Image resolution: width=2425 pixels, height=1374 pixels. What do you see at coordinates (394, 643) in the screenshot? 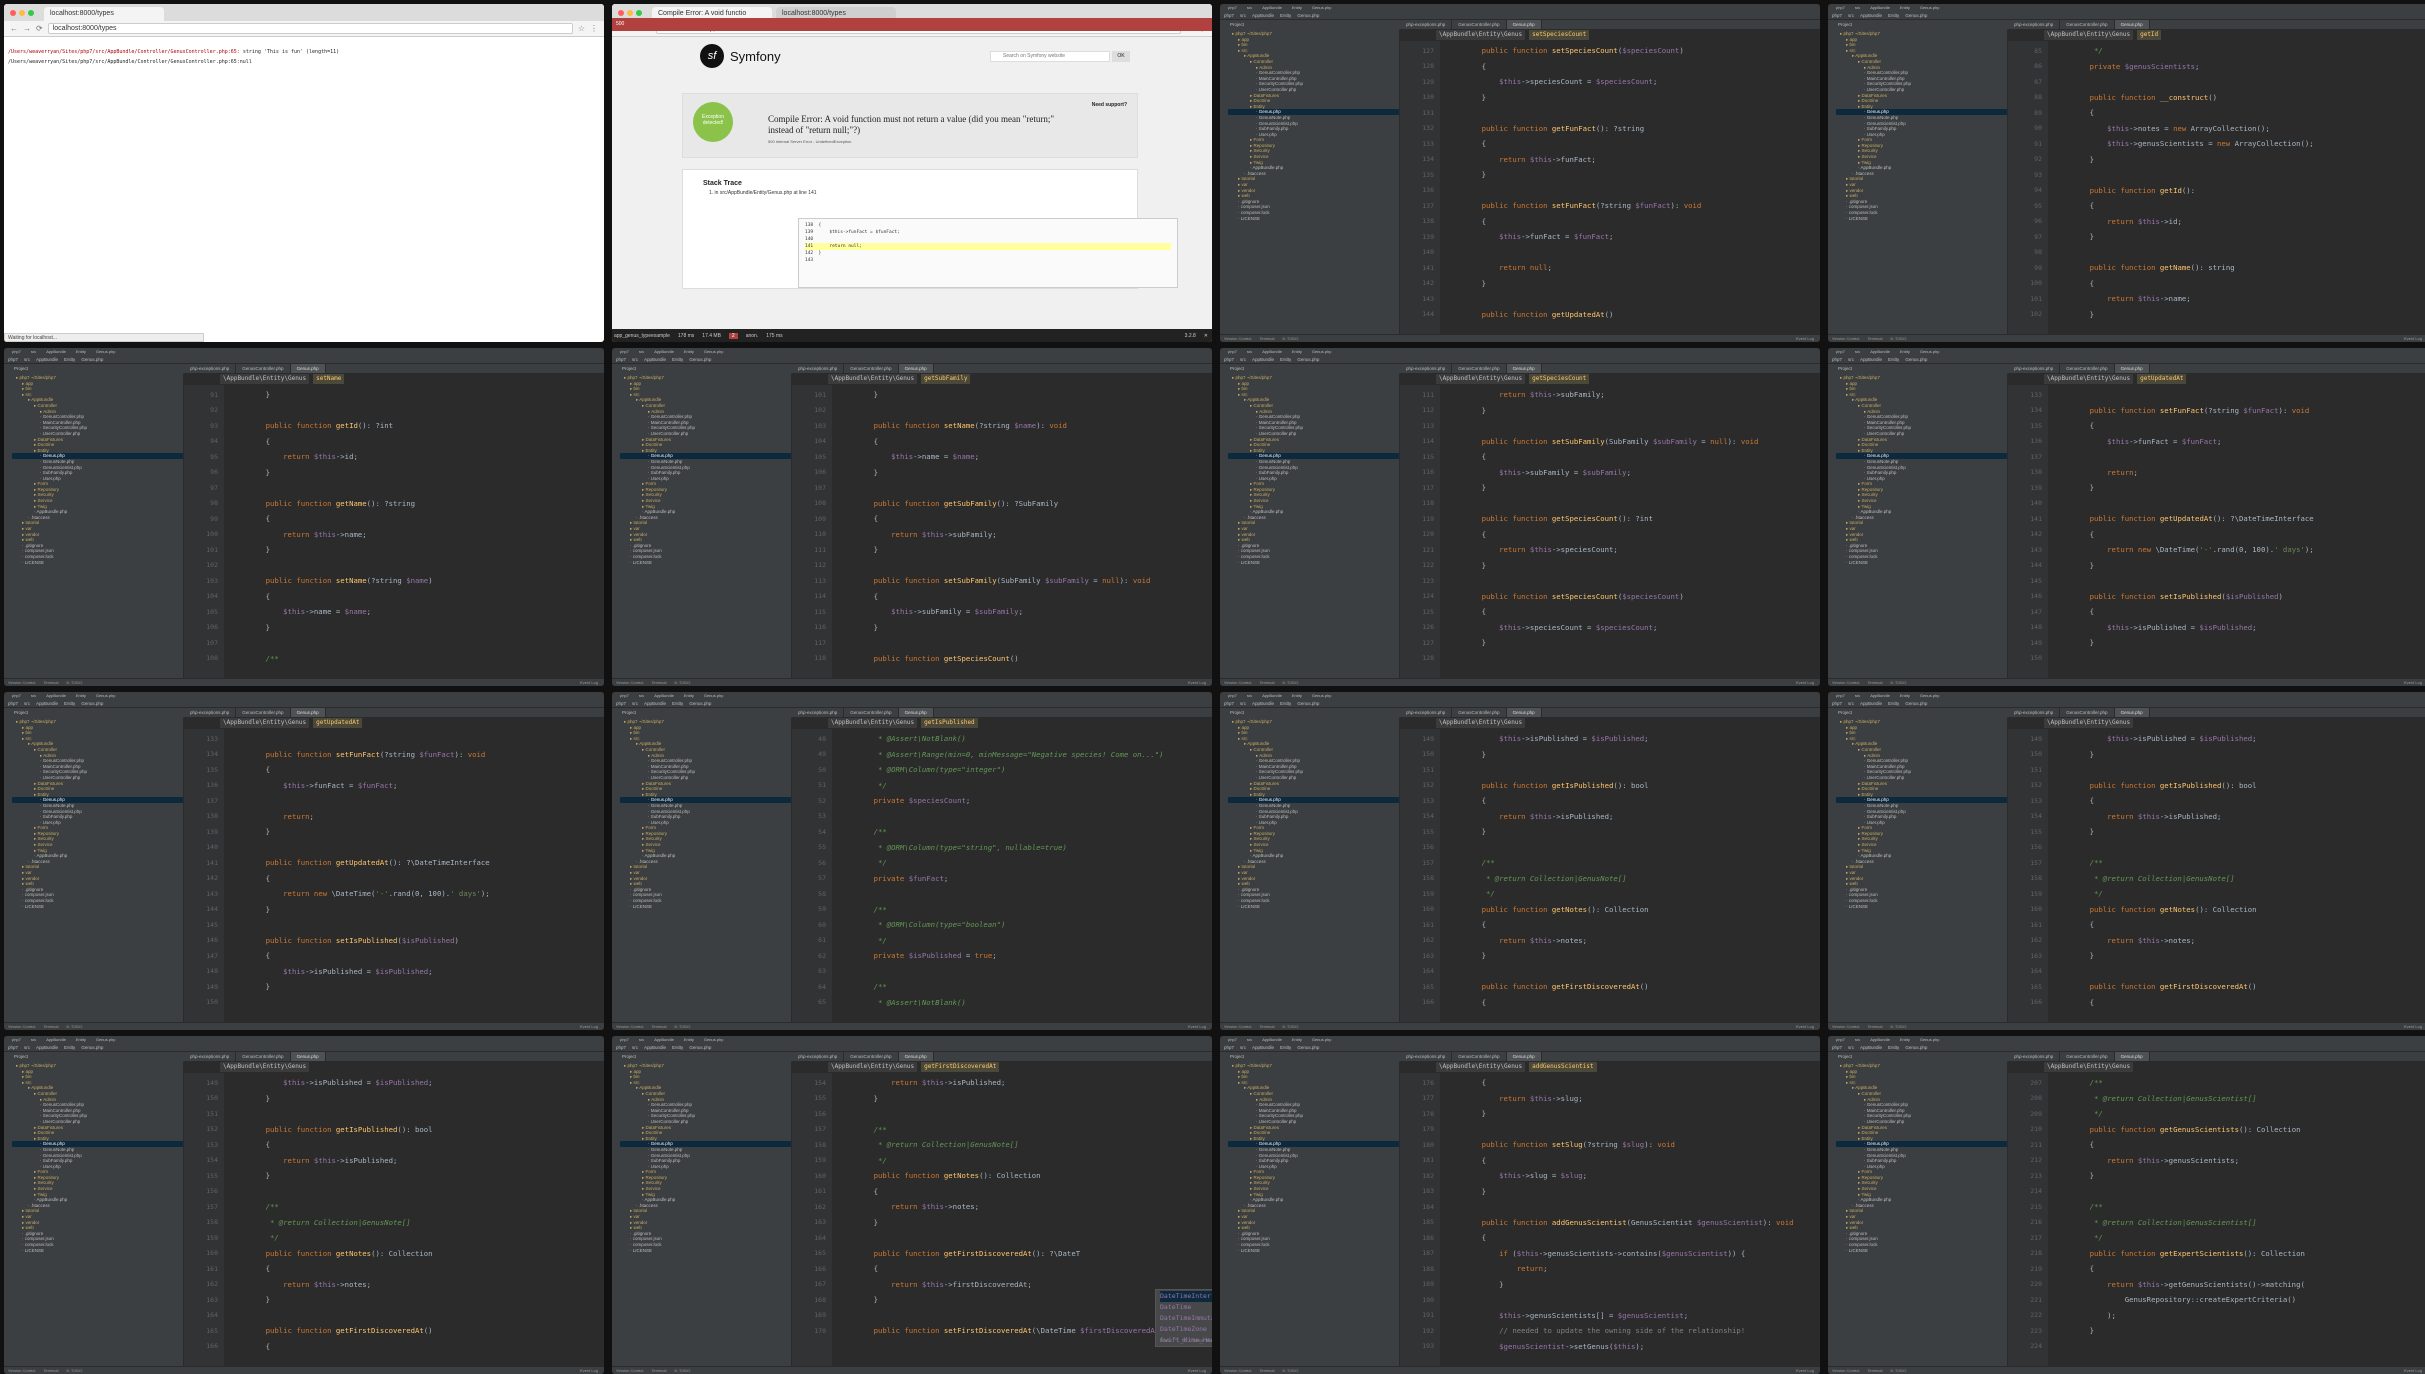
I see `code-line: 107` at bounding box center [394, 643].